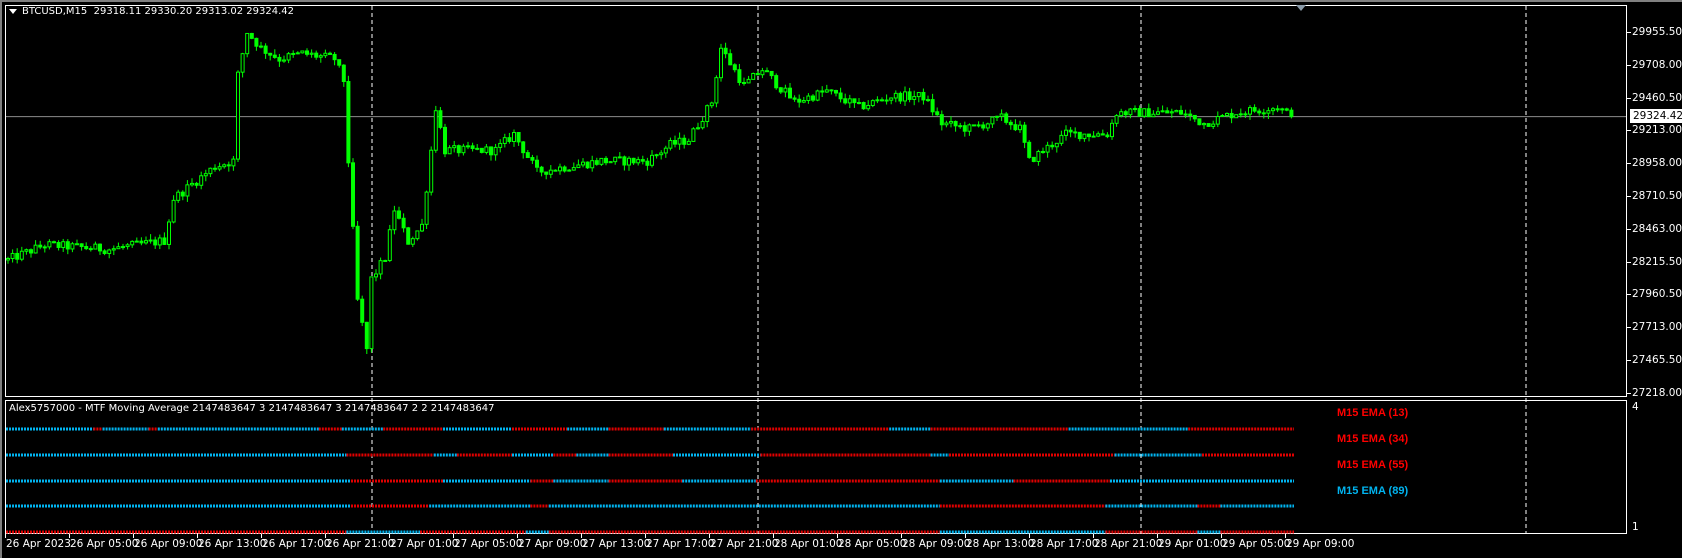  I want to click on time-tick: 27 Apr 01:00, so click(423, 542).